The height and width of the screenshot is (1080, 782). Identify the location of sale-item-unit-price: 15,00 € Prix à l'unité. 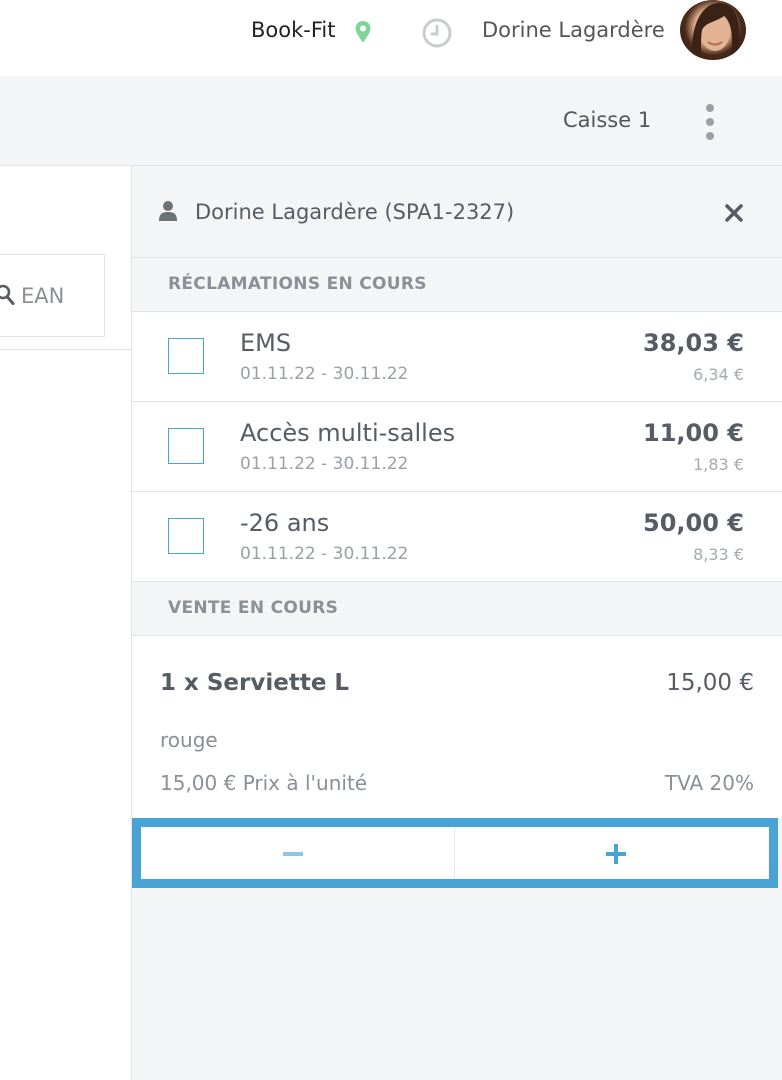
(264, 783).